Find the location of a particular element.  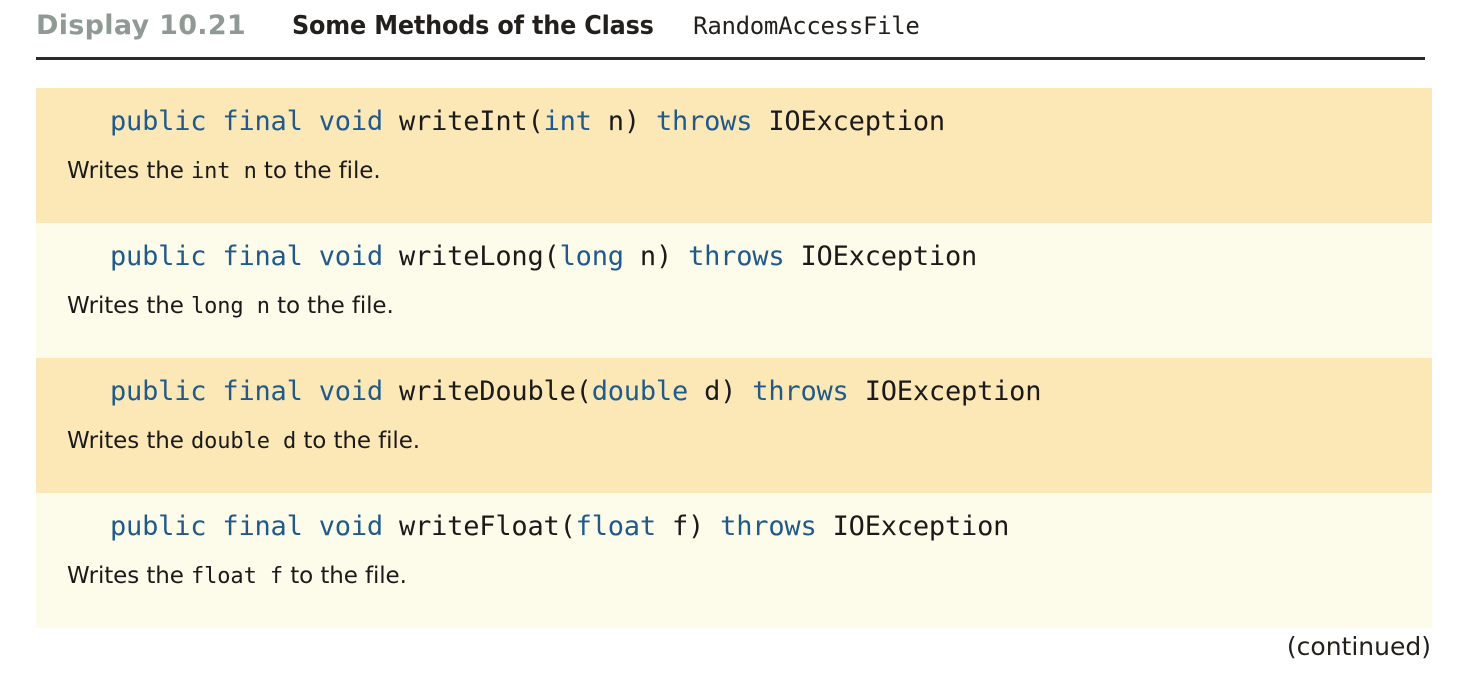

method-description: Writes the int n to the file. is located at coordinates (734, 171).